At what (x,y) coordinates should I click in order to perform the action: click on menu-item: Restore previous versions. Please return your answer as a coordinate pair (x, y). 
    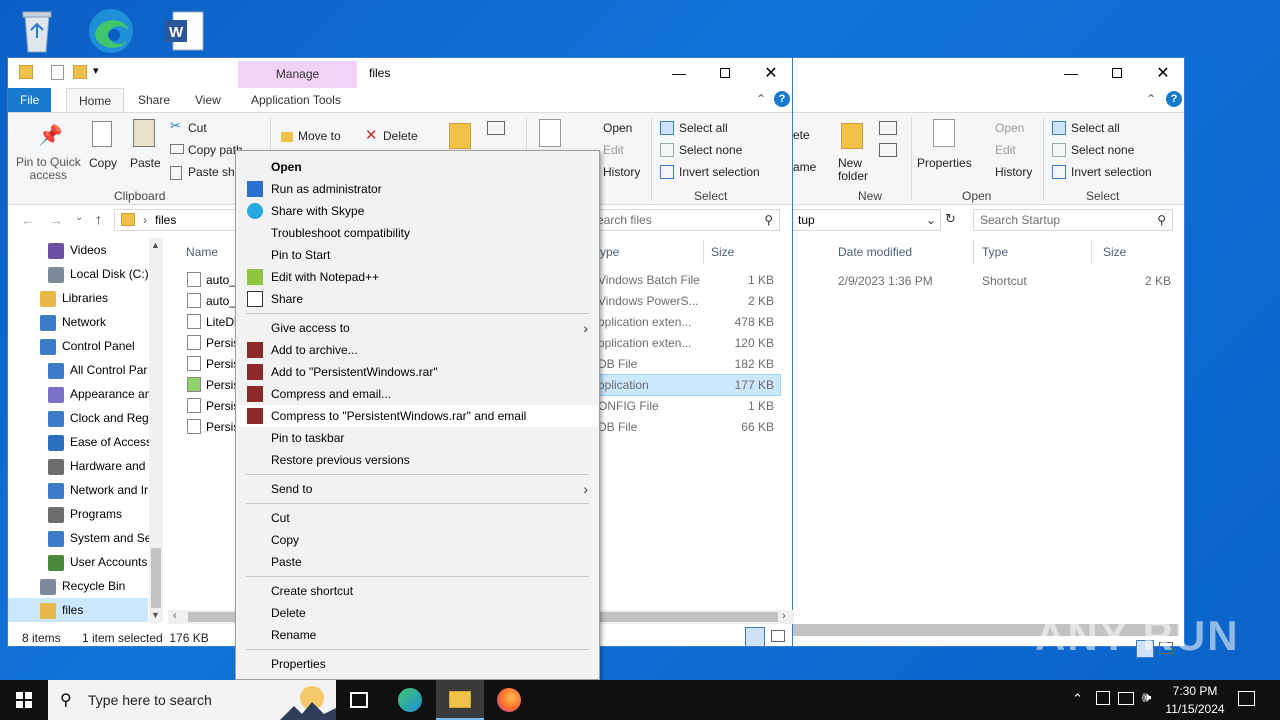
    Looking at the image, I should click on (417, 460).